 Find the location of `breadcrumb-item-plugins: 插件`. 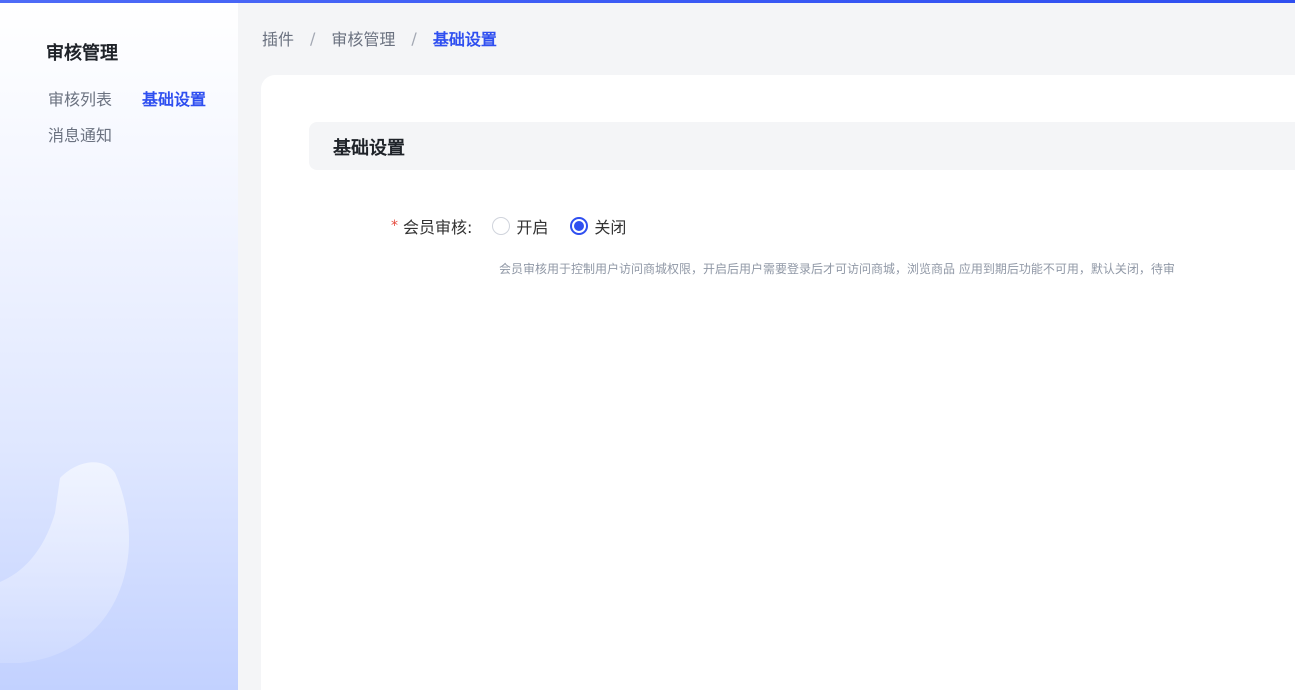

breadcrumb-item-plugins: 插件 is located at coordinates (278, 38).